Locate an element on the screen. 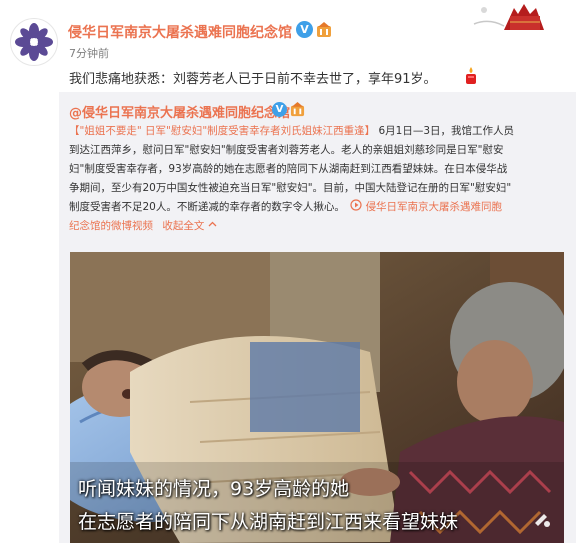 Image resolution: width=576 pixels, height=543 pixels. repost-text: 6月1日—3日，我馆工作人员 is located at coordinates (446, 131).